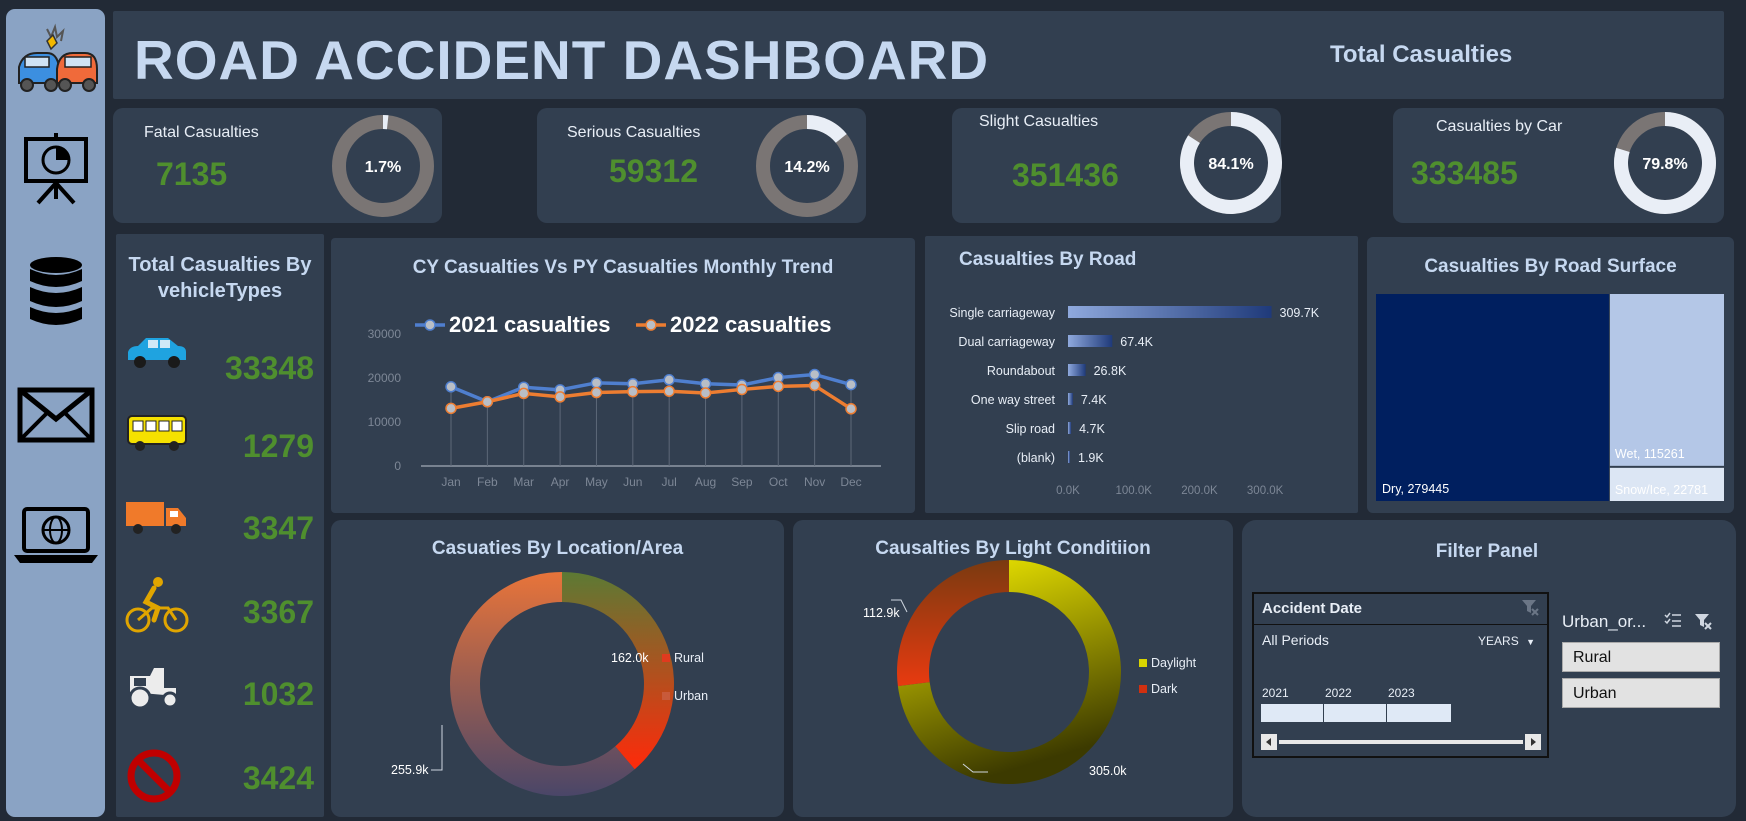  I want to click on x-tick-label: Nov, so click(814, 482).